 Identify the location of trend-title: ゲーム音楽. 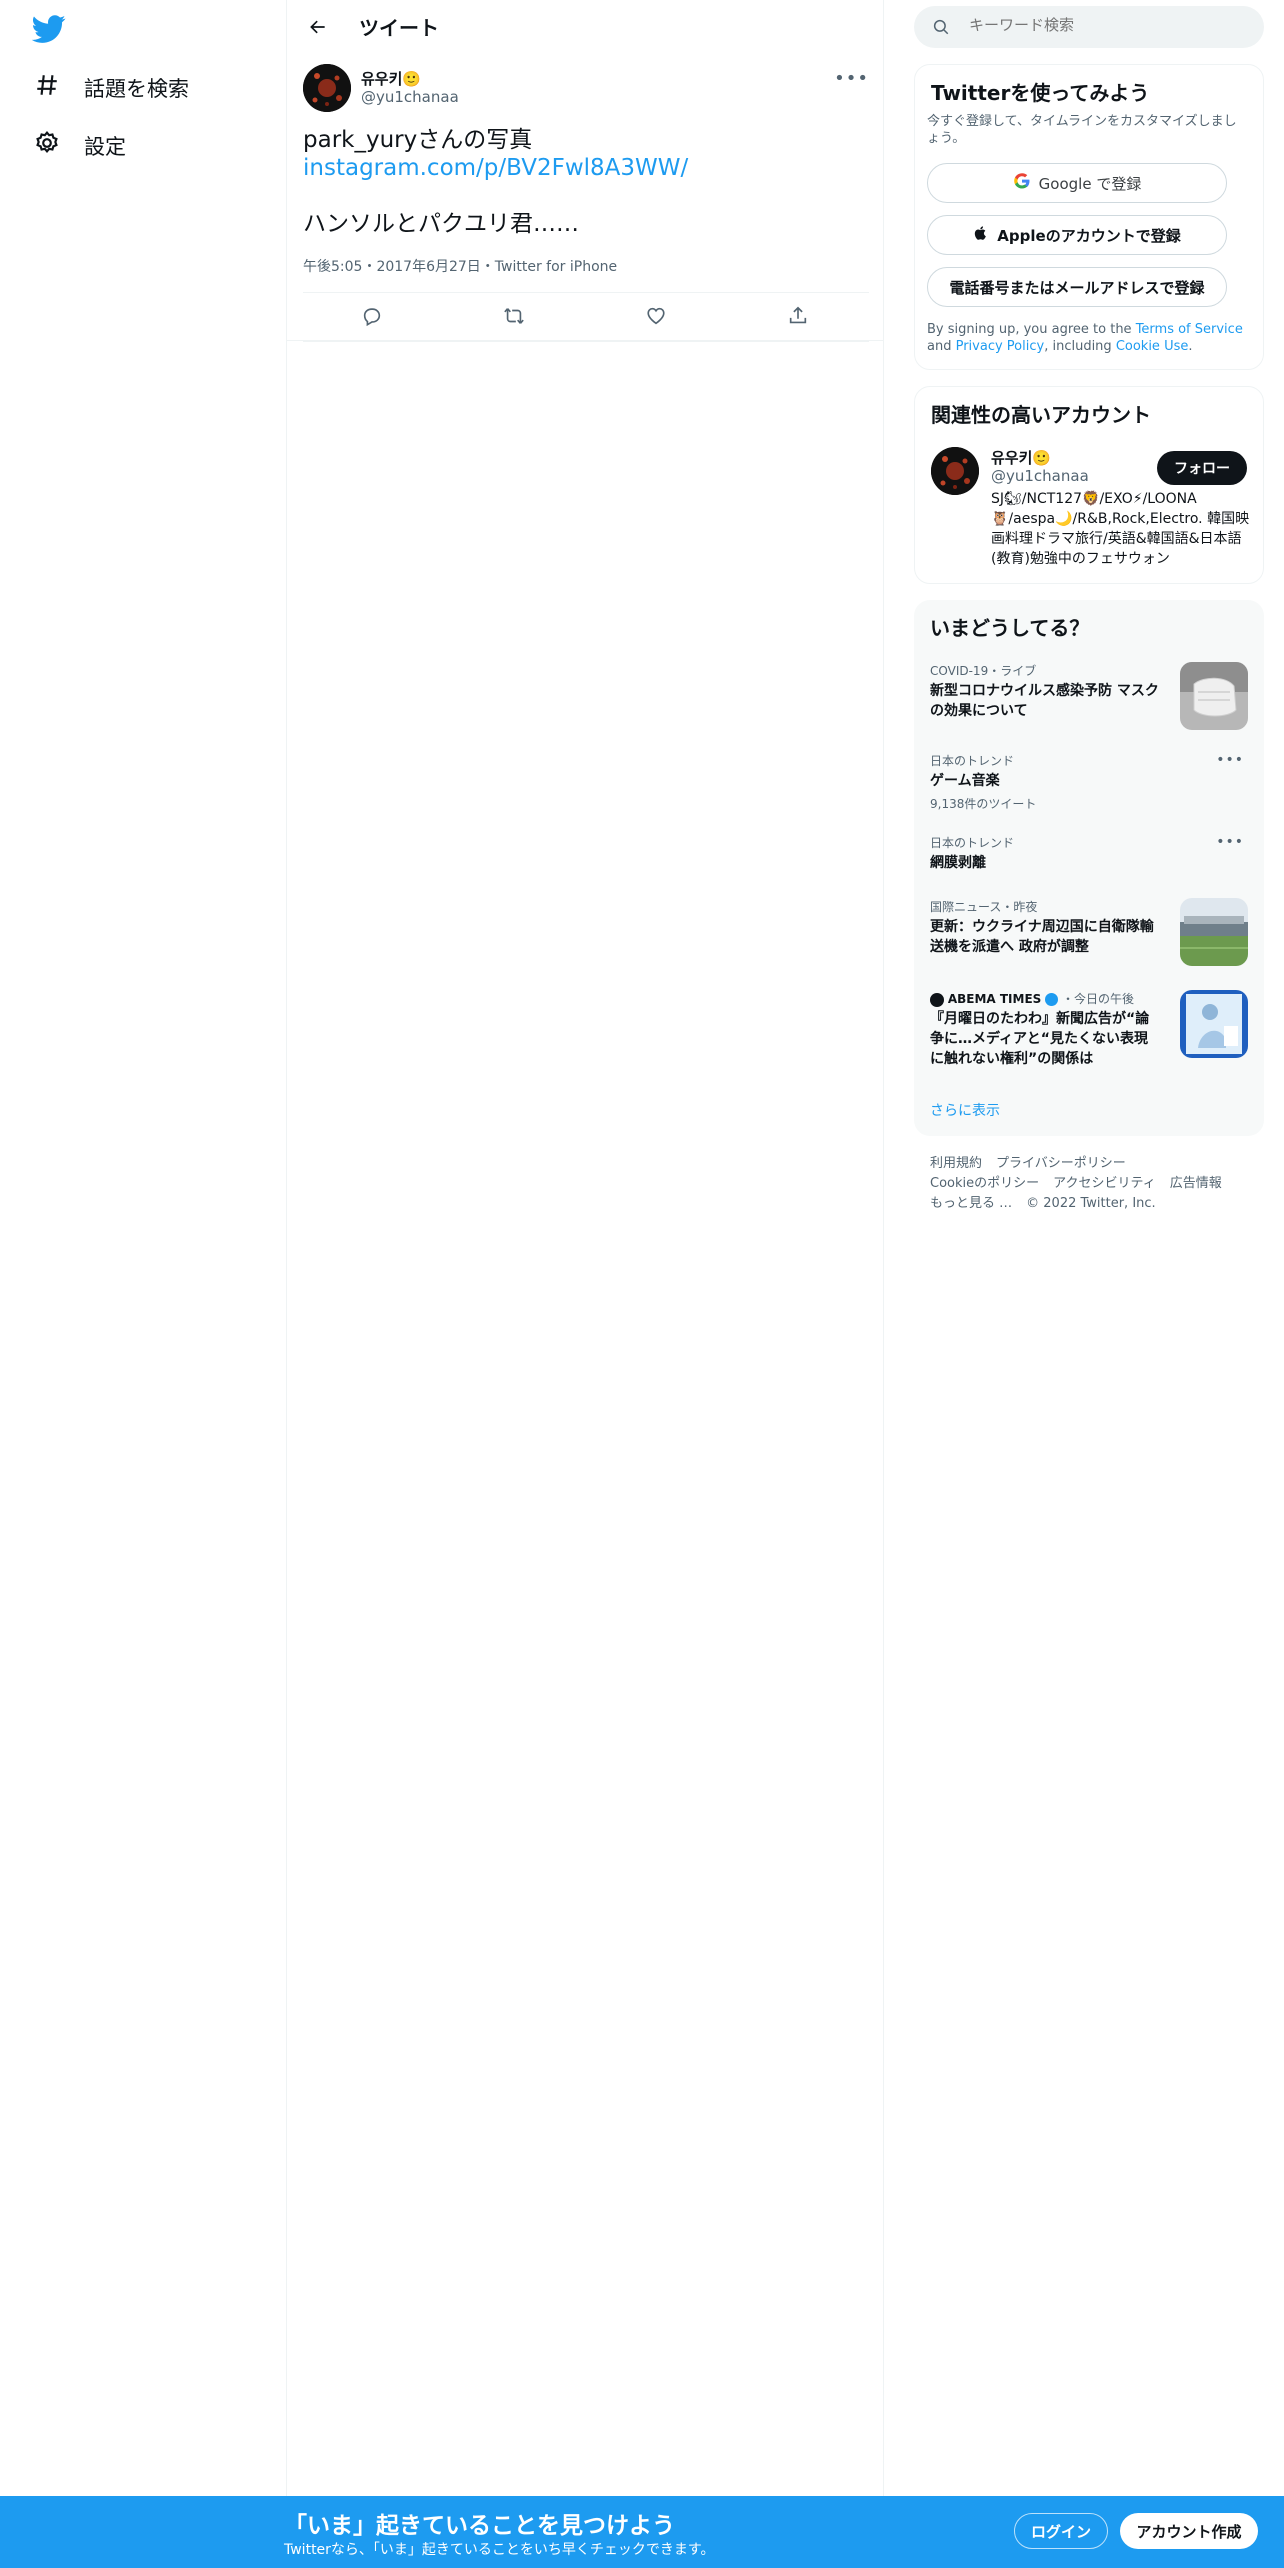
(965, 781).